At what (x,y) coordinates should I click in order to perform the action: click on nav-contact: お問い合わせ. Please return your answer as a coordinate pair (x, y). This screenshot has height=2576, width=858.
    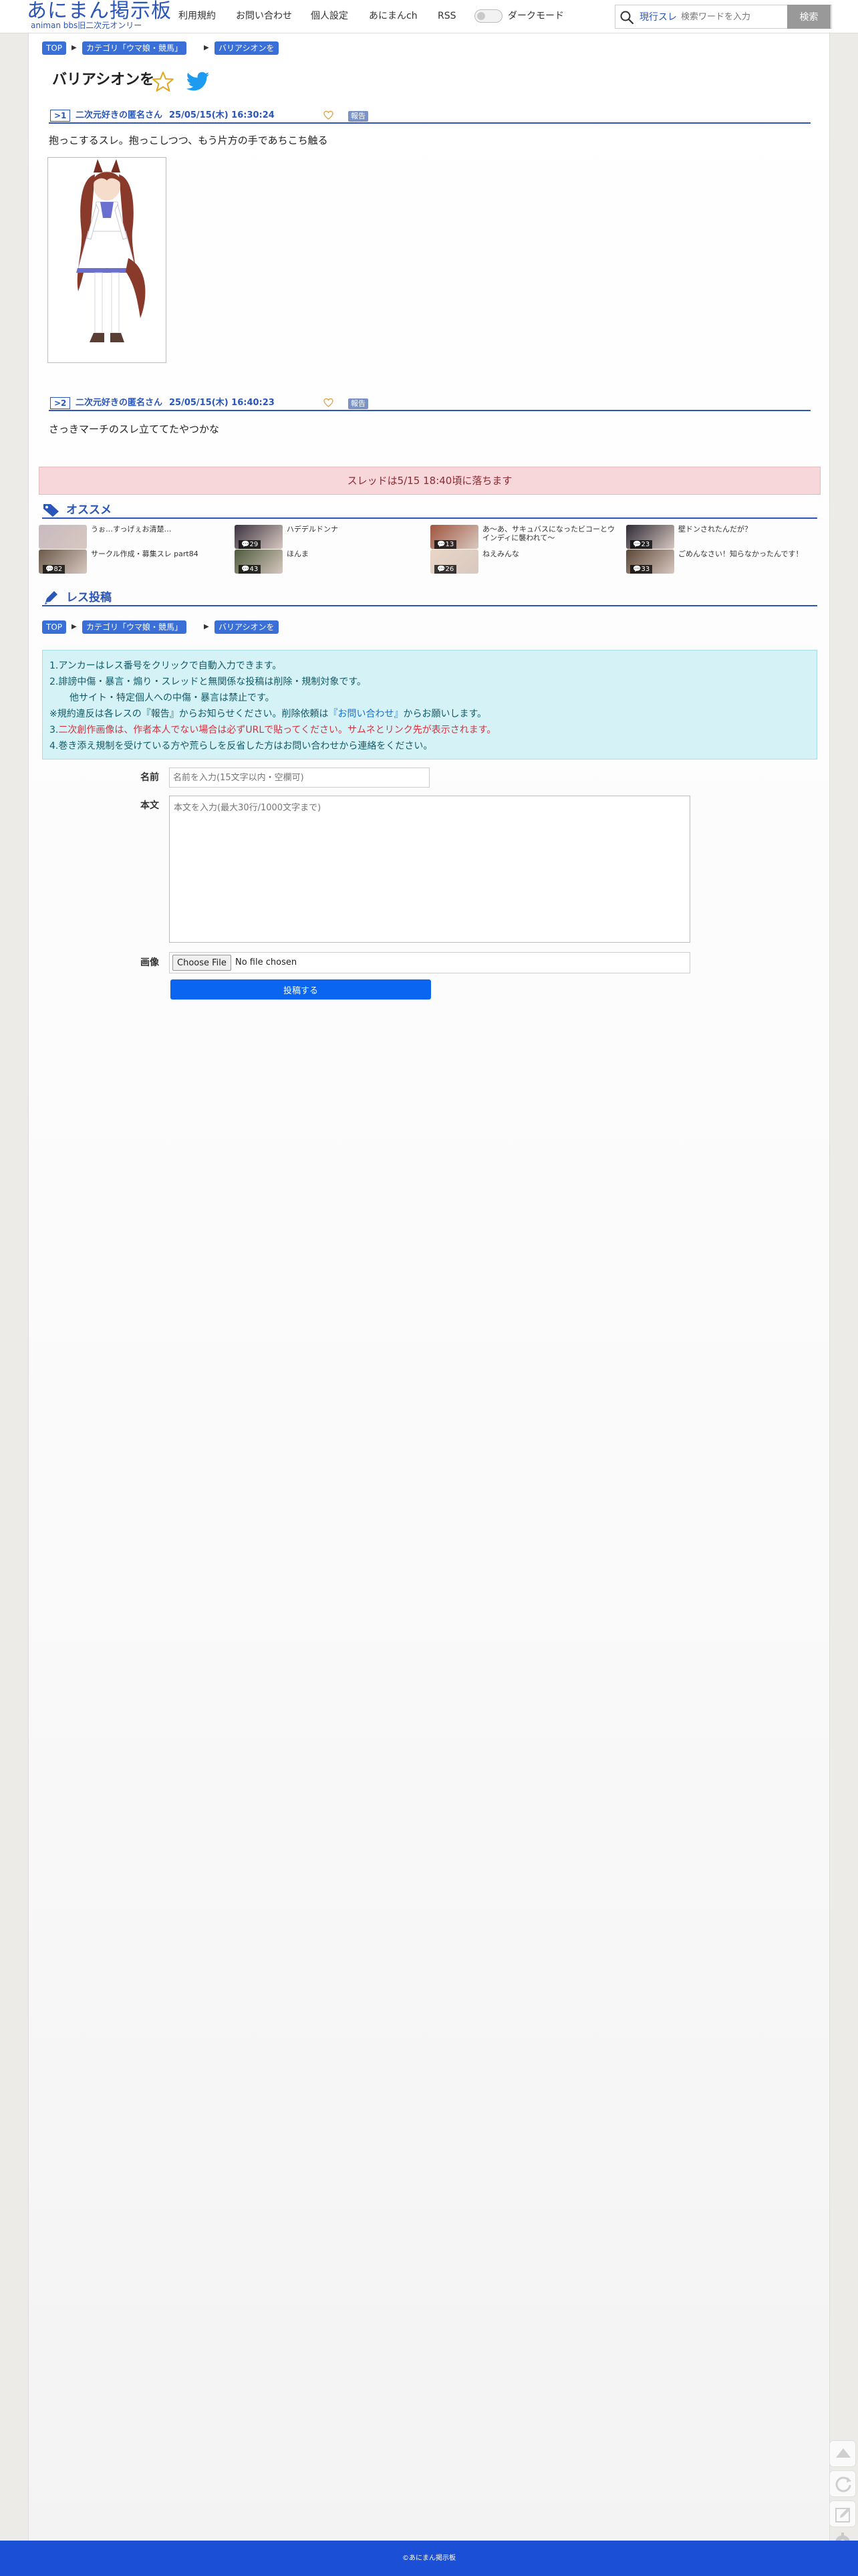
    Looking at the image, I should click on (264, 16).